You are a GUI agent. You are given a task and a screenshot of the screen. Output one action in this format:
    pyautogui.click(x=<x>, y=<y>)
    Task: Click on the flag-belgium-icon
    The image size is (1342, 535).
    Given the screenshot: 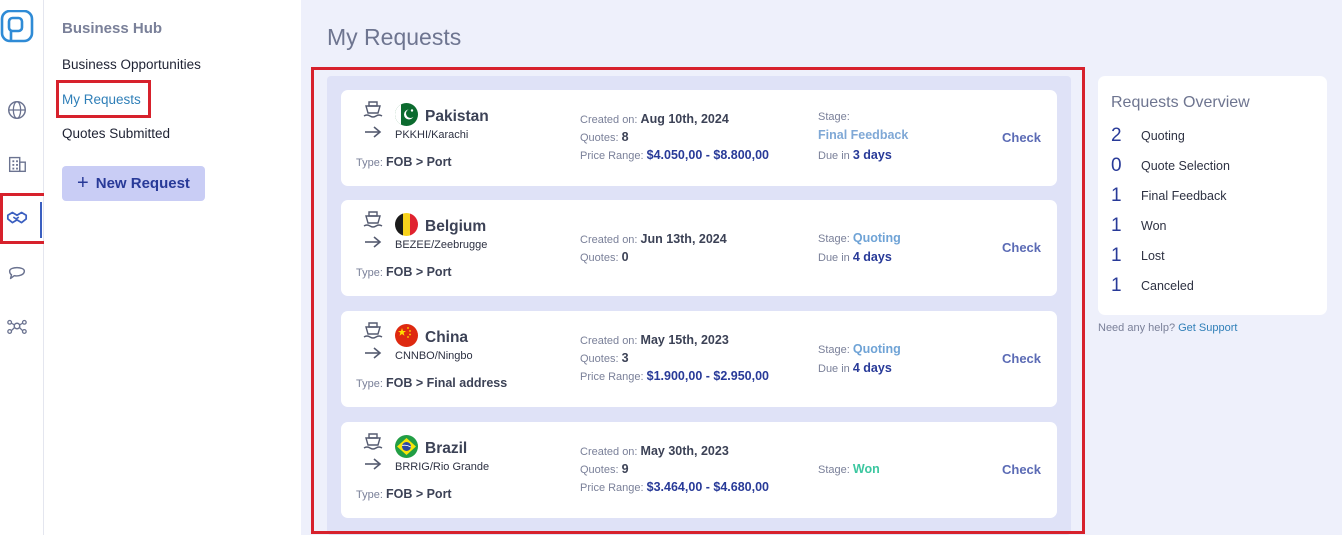 What is the action you would take?
    pyautogui.click(x=406, y=224)
    